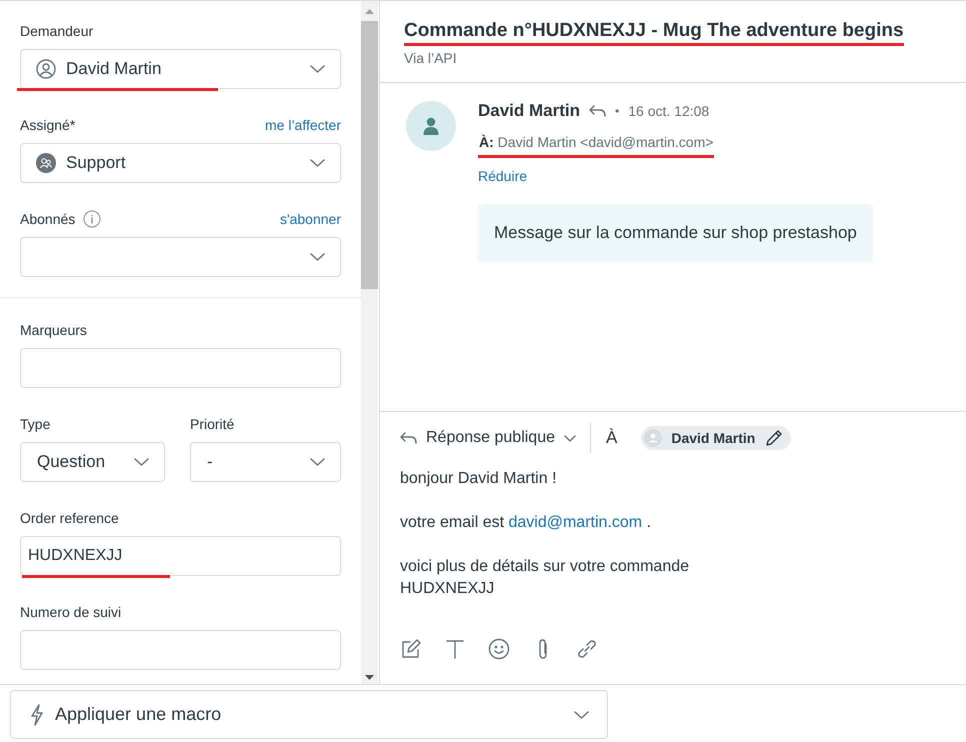 The width and height of the screenshot is (966, 742). Describe the element at coordinates (411, 649) in the screenshot. I see `compose-icon` at that location.